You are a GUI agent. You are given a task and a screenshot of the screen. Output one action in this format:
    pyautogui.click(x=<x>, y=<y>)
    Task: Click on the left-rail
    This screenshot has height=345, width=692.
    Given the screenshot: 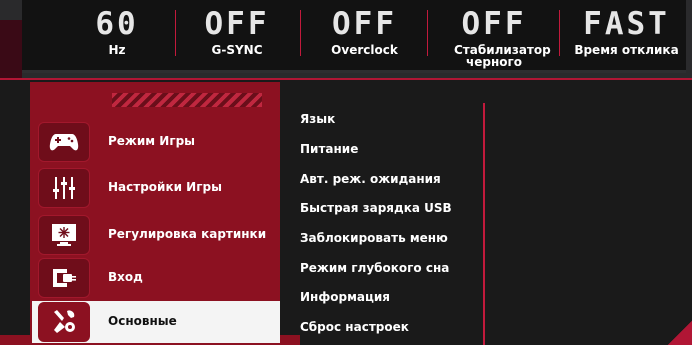 What is the action you would take?
    pyautogui.click(x=11, y=50)
    